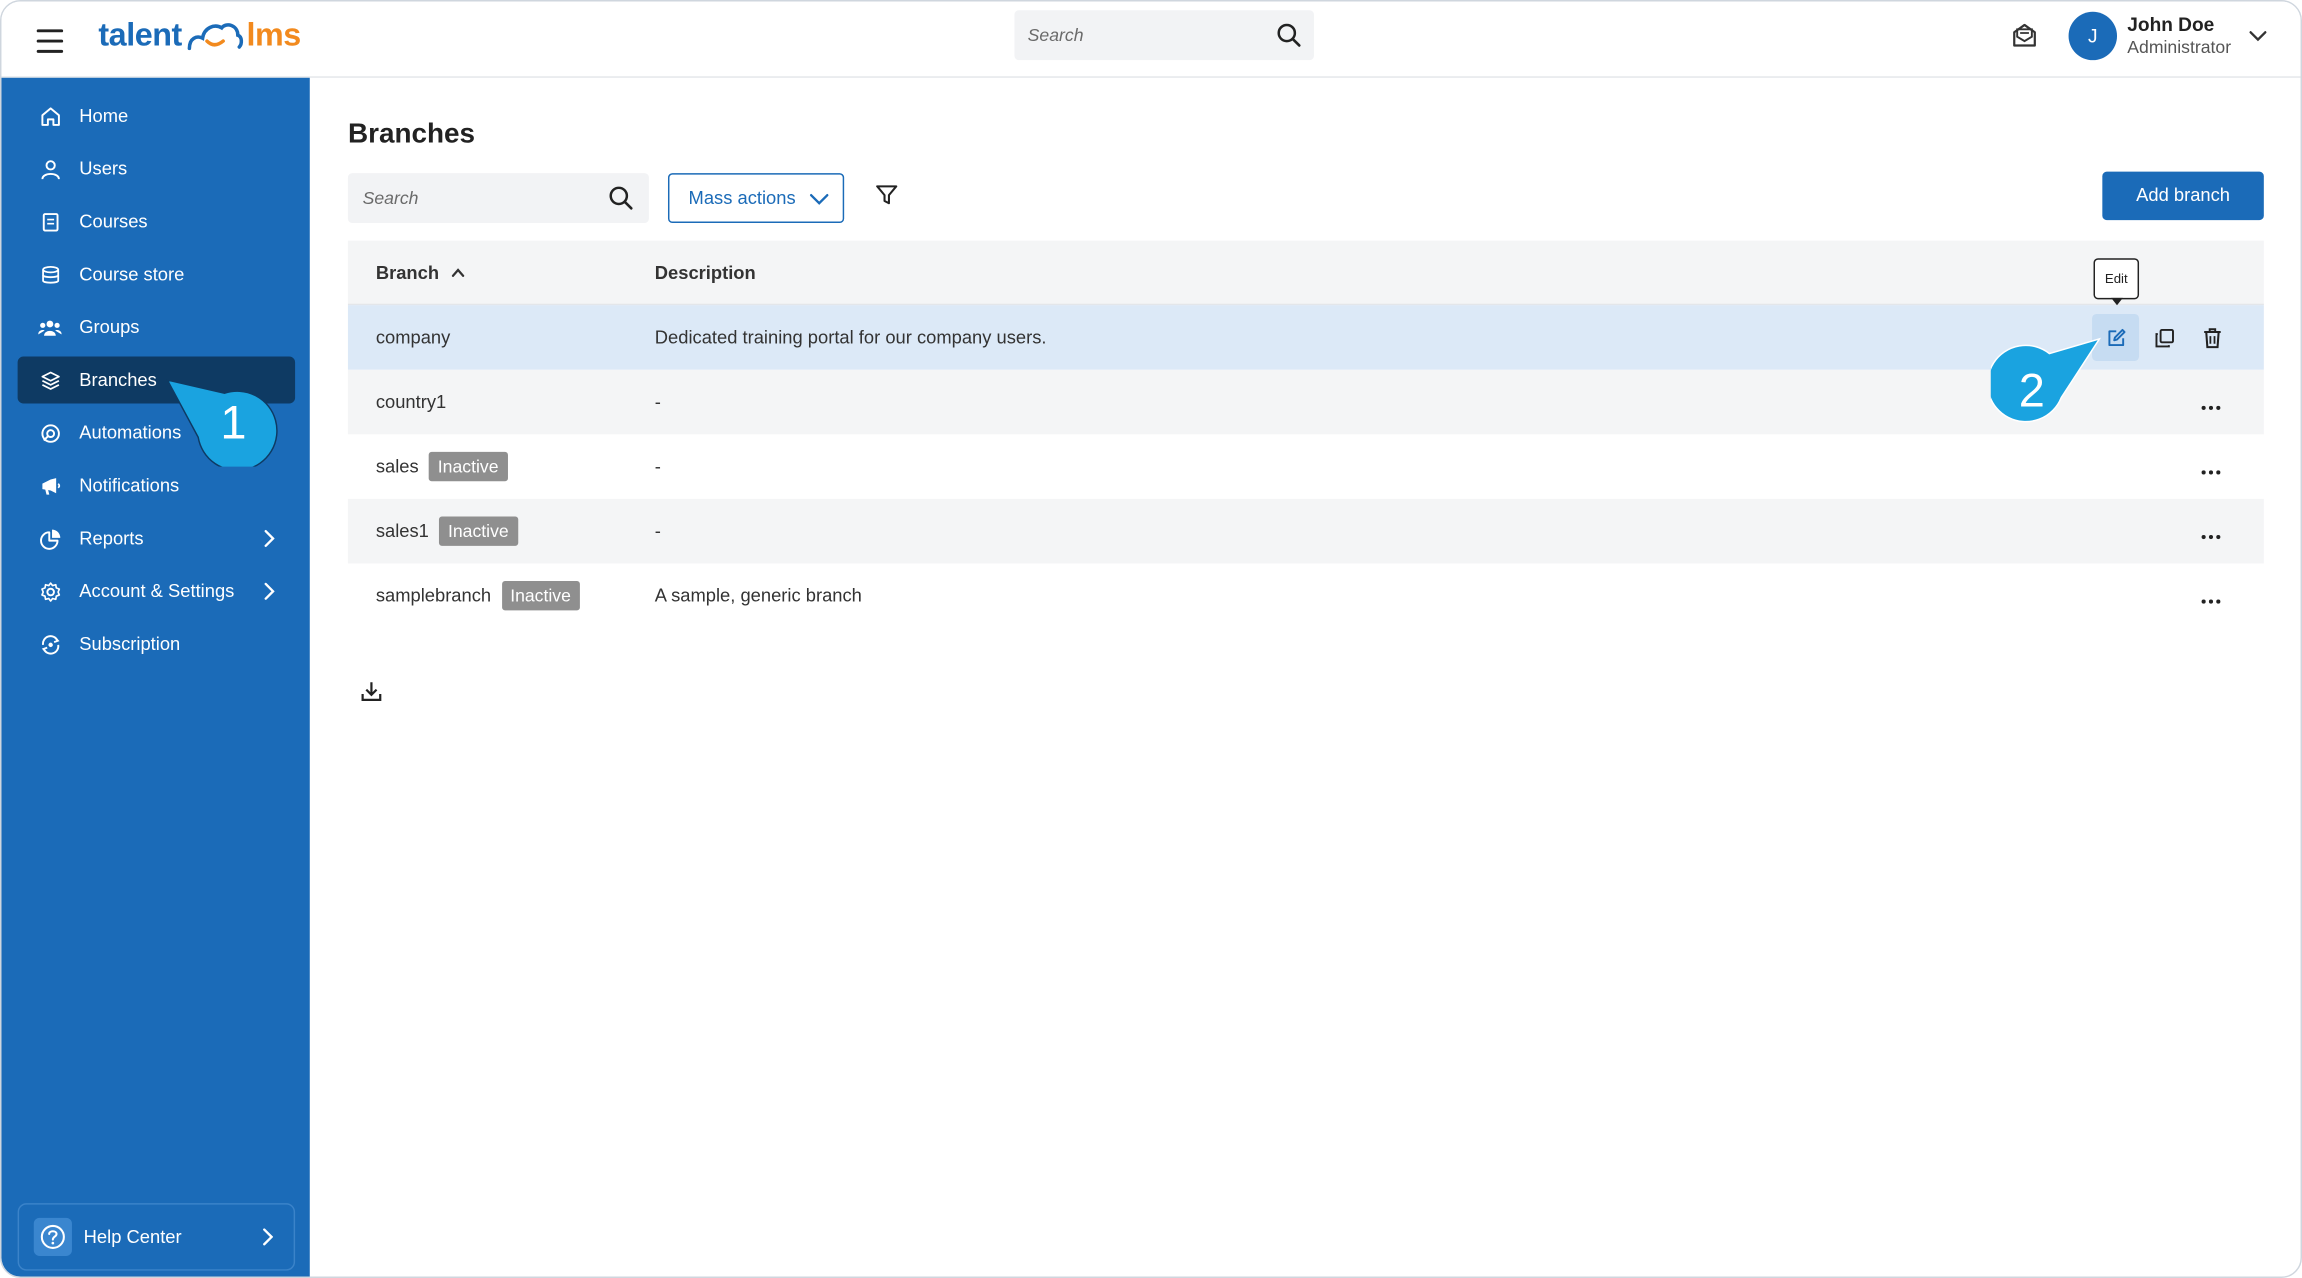 The width and height of the screenshot is (2302, 1278). I want to click on top-search-box, so click(1164, 35).